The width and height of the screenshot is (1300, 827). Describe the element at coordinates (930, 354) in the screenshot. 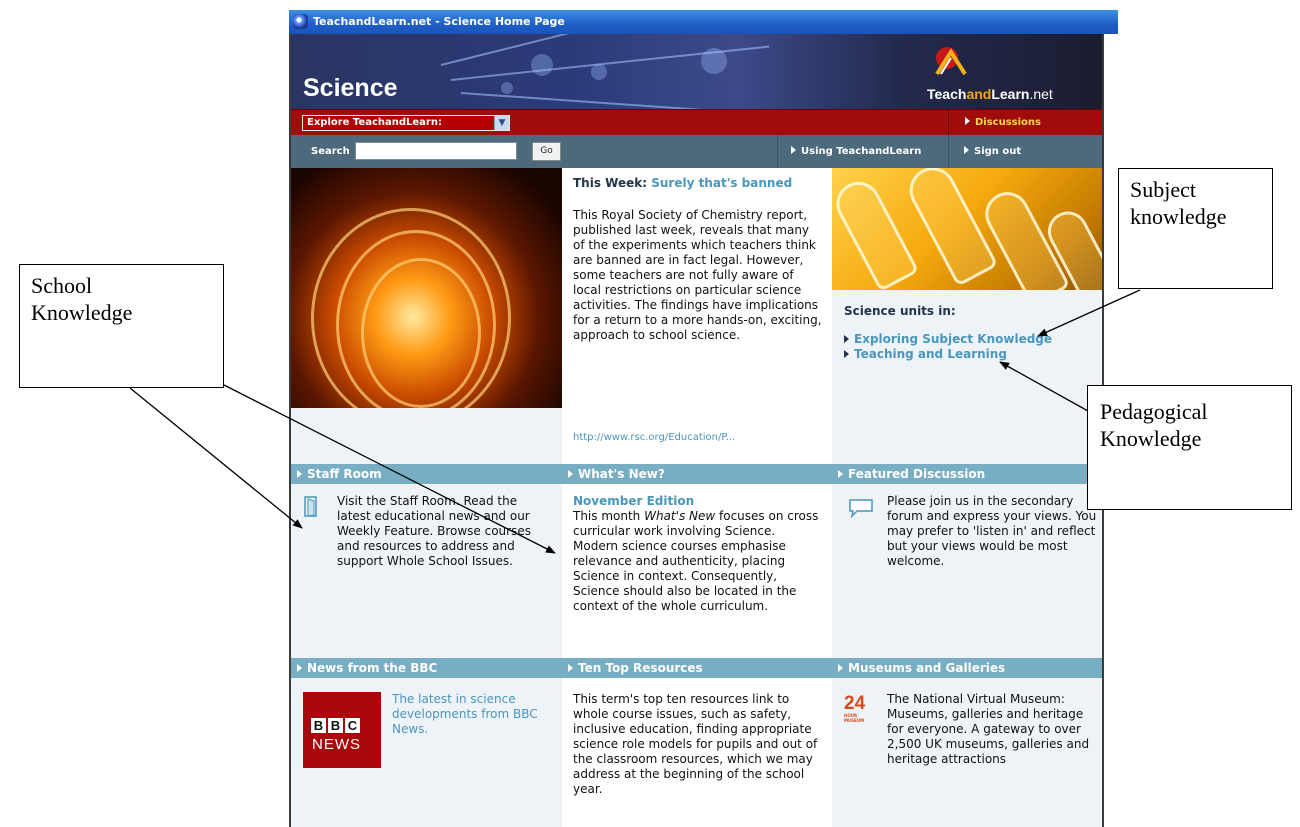

I see `teaching-and-learning-label: Teaching and Learning` at that location.